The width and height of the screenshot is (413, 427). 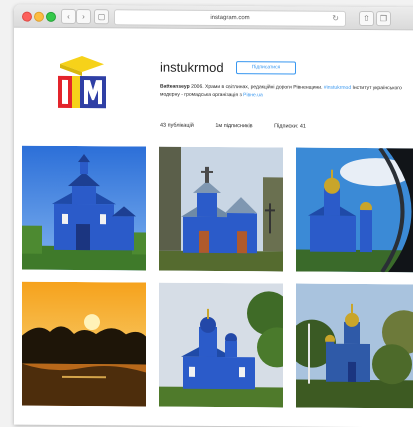 What do you see at coordinates (83, 17) in the screenshot?
I see `chevron-right-icon: ›` at bounding box center [83, 17].